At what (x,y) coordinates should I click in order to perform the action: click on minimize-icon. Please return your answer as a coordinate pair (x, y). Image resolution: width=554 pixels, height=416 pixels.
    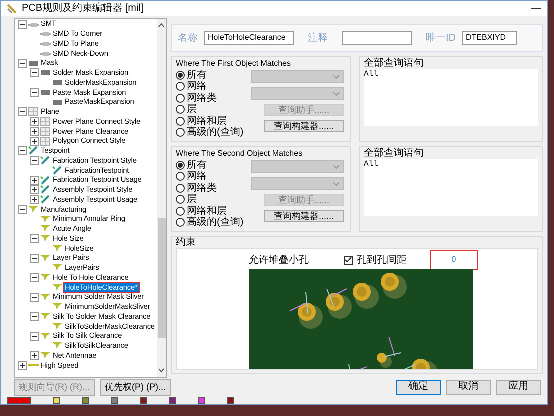
    Looking at the image, I should click on (536, 9).